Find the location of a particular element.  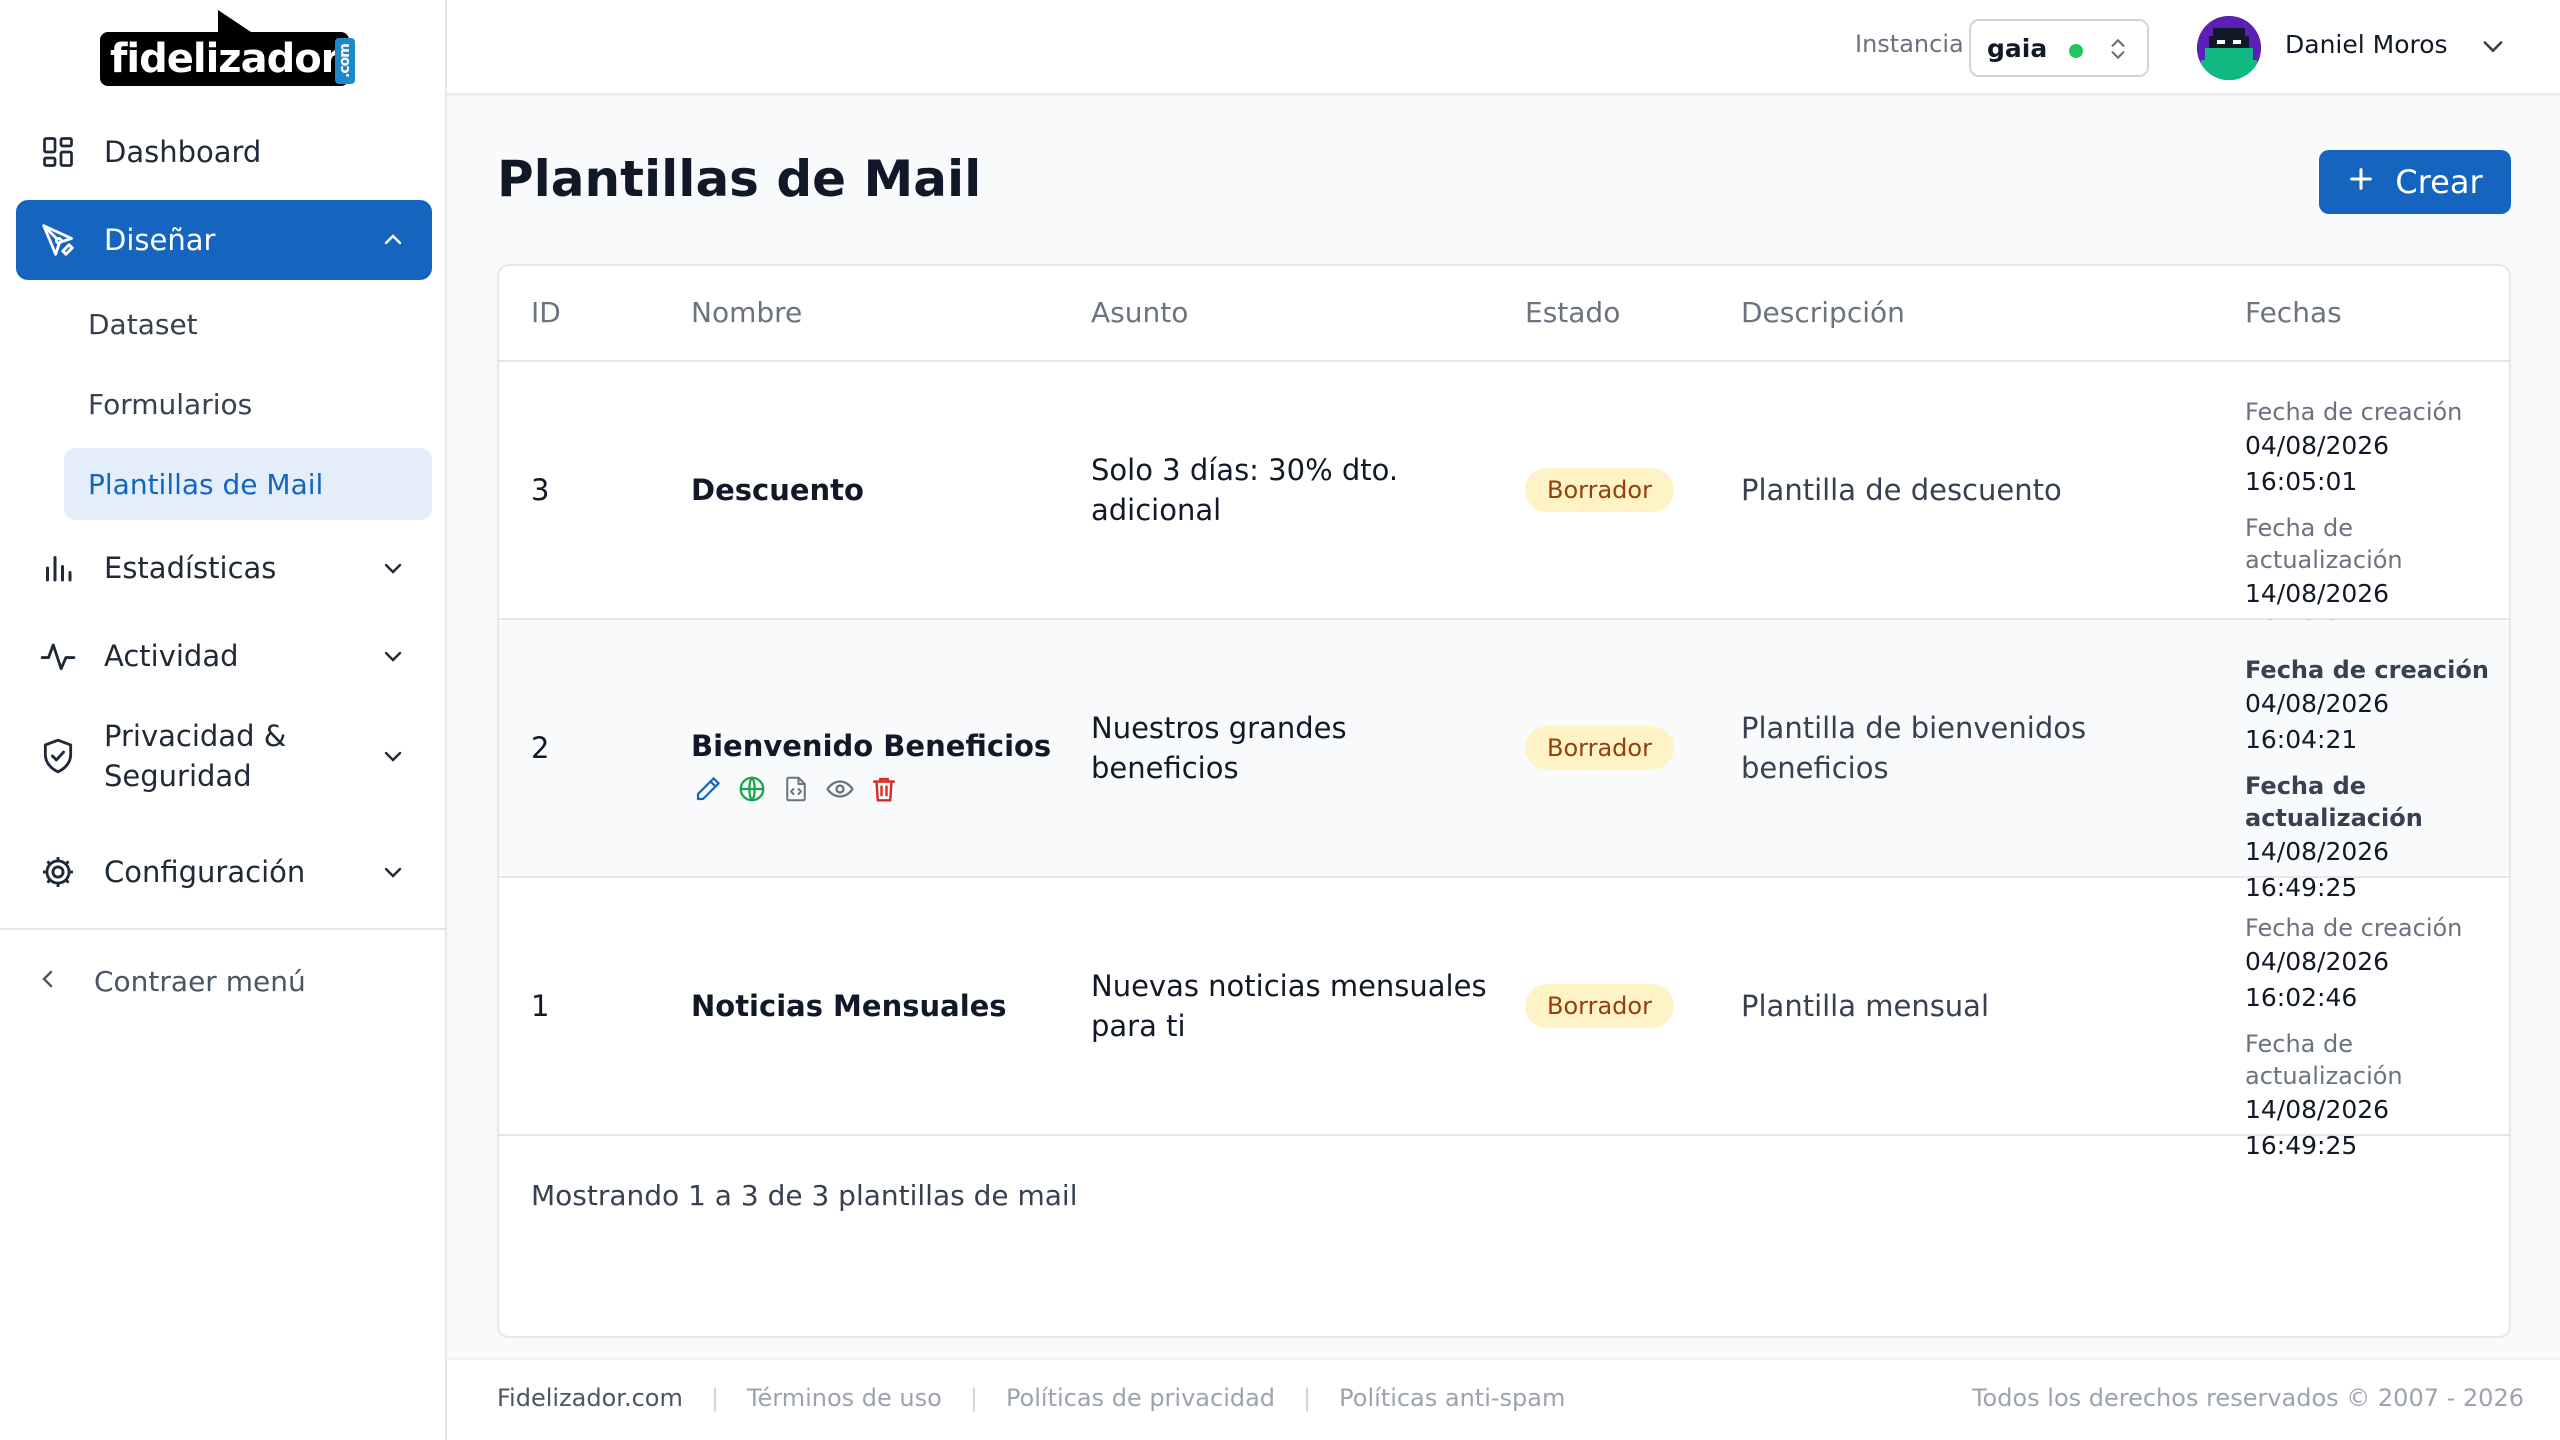

cell-subject-line2: beneficios is located at coordinates (1165, 768).